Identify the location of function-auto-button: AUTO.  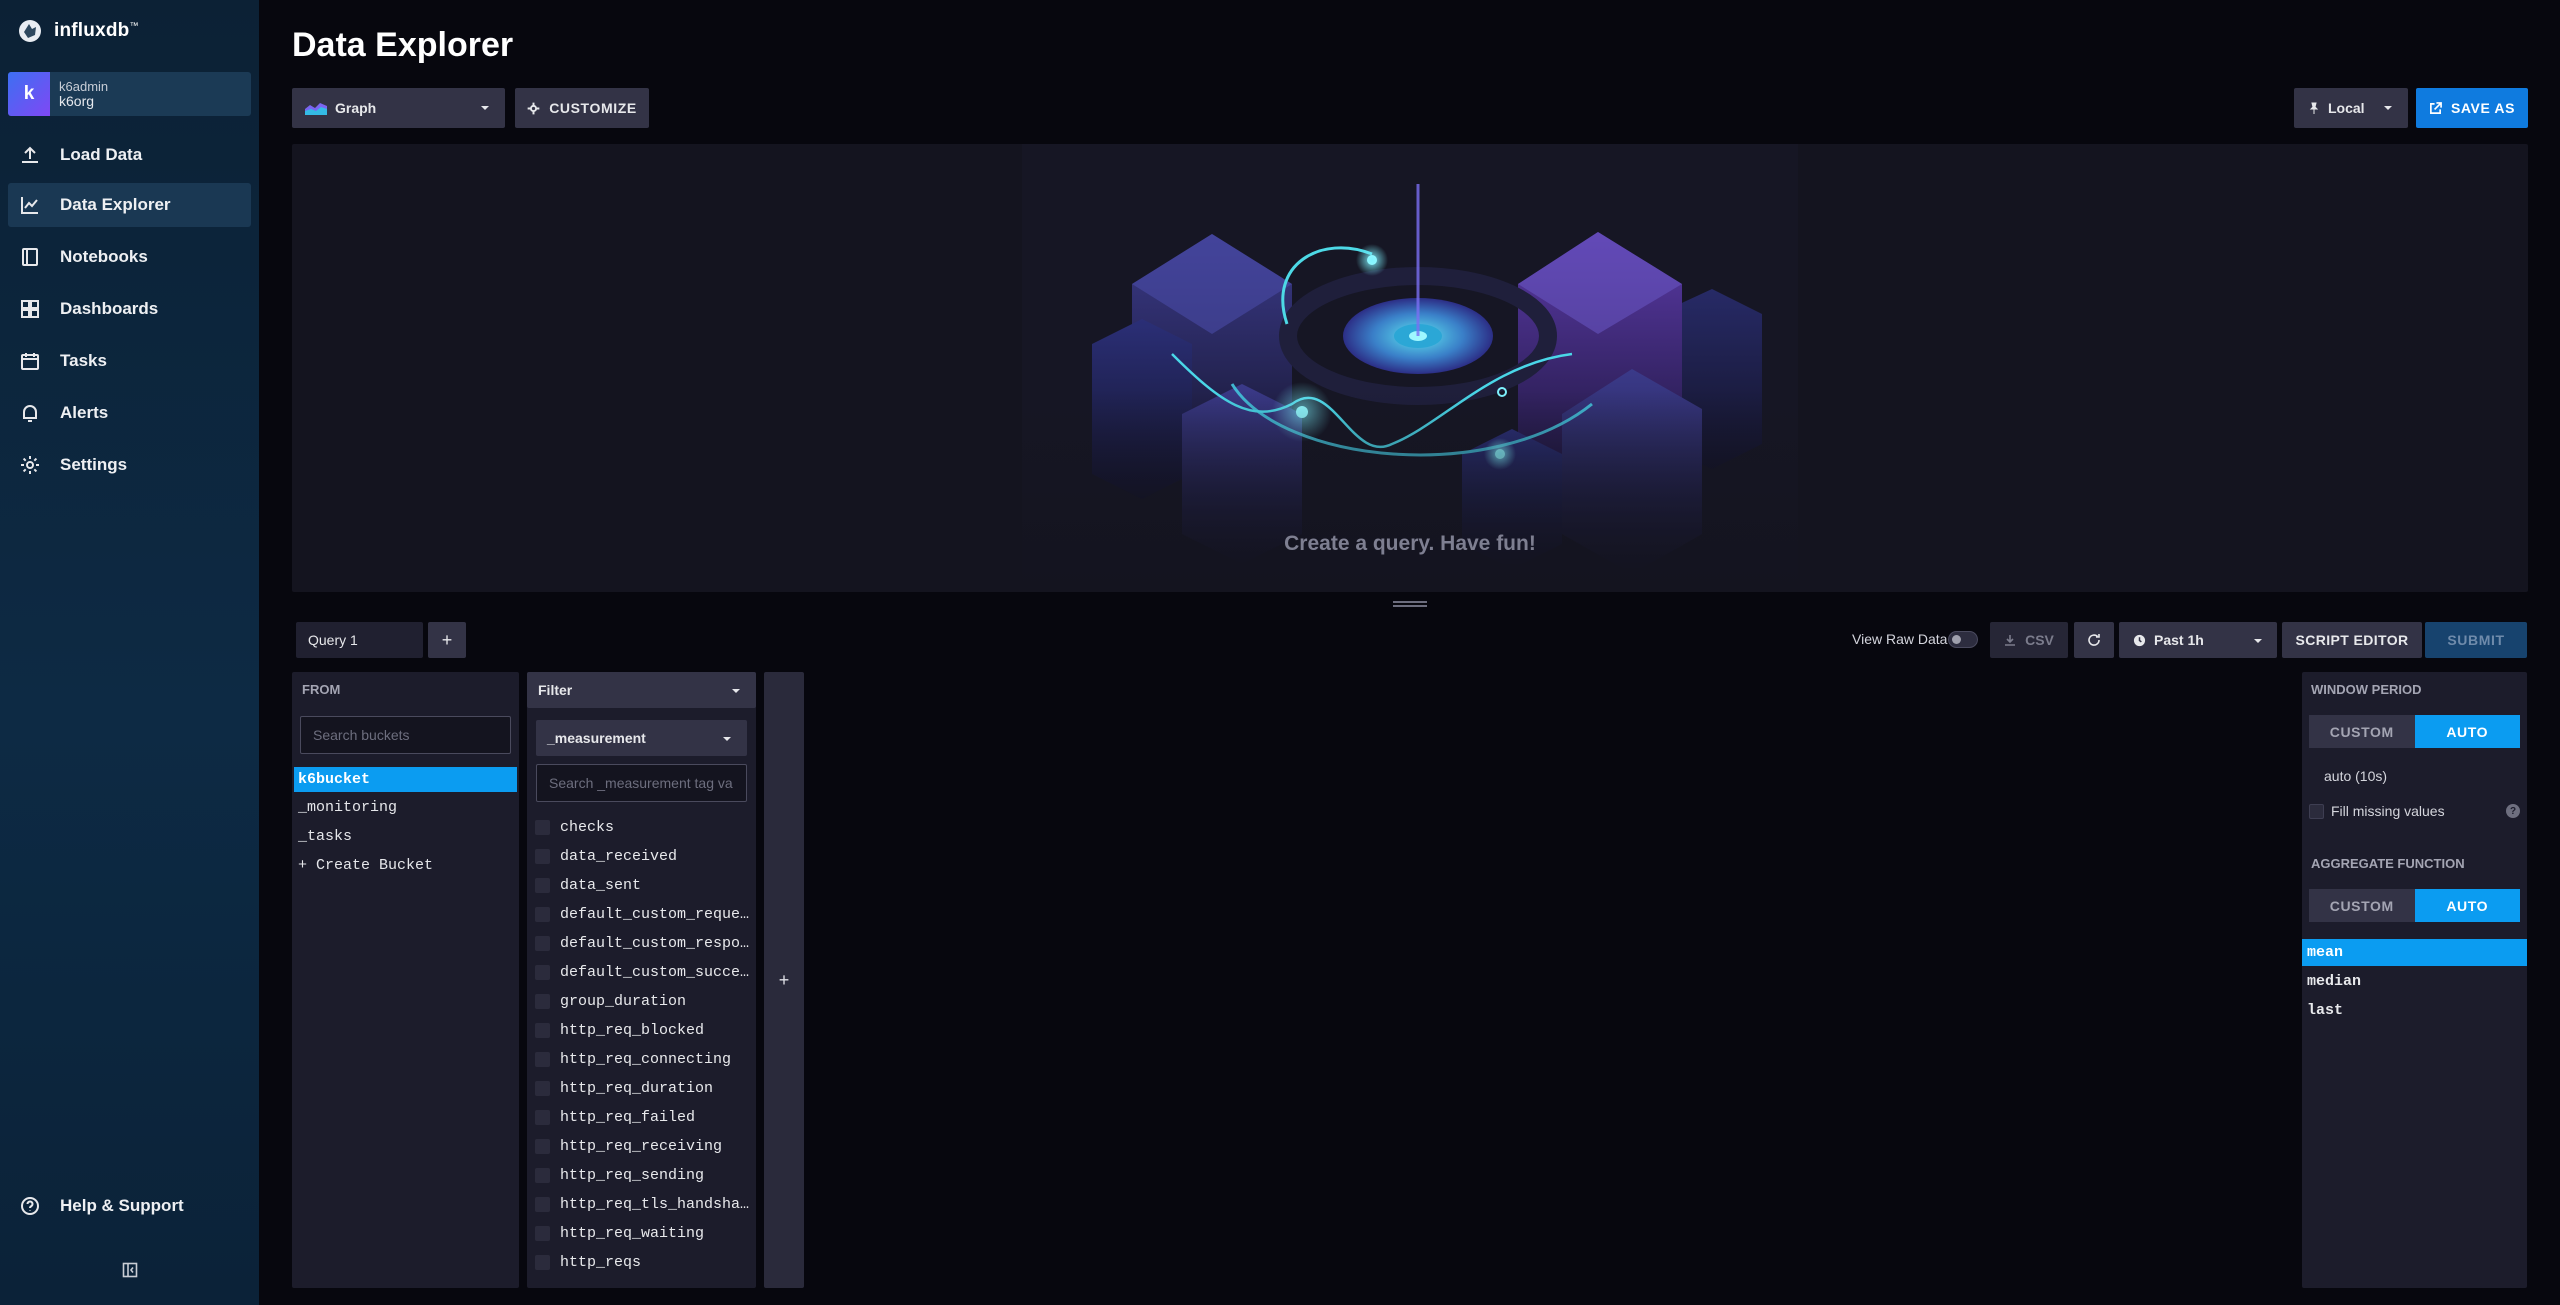
(2467, 905).